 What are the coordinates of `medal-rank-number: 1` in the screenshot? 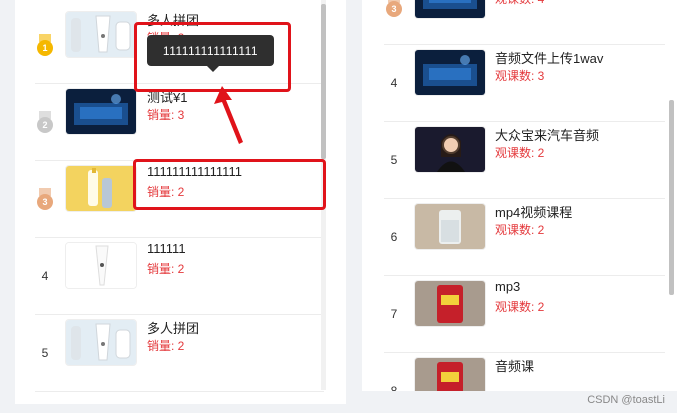 It's located at (45, 47).